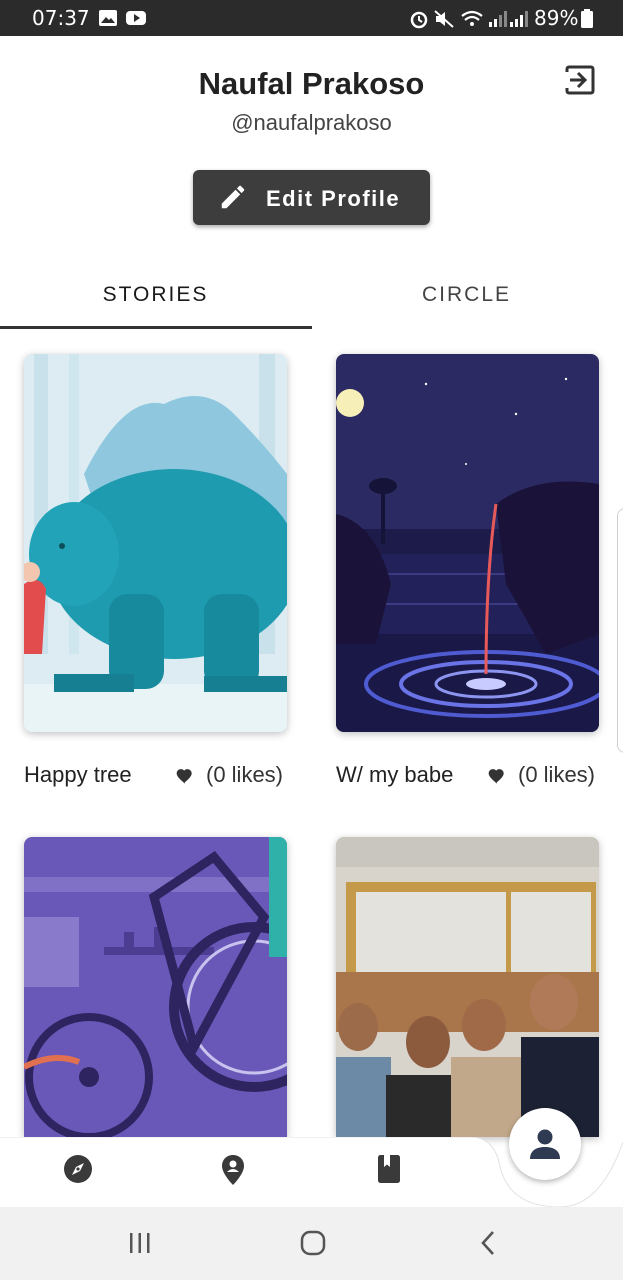 This screenshot has height=1280, width=623. What do you see at coordinates (489, 1243) in the screenshot?
I see `back-icon` at bounding box center [489, 1243].